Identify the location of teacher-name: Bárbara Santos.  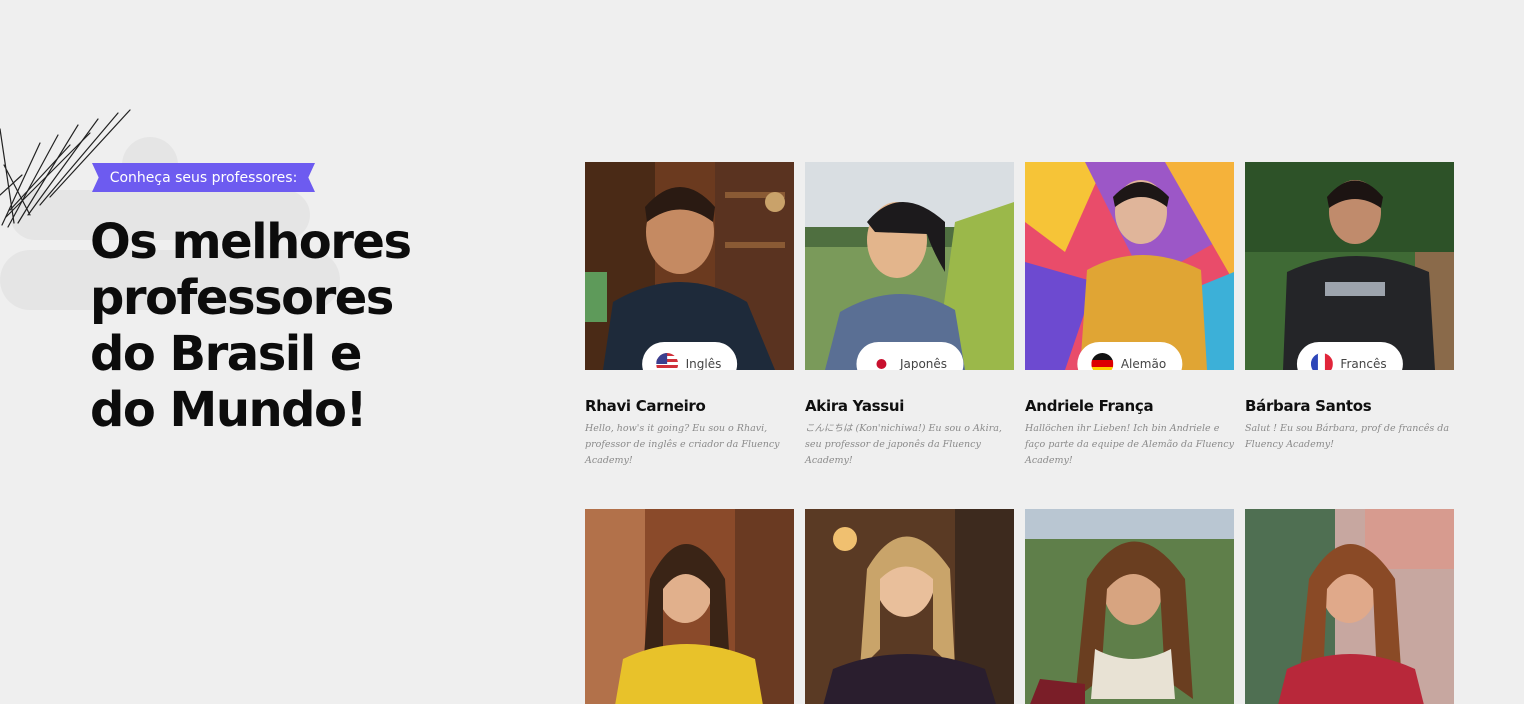
(1308, 406).